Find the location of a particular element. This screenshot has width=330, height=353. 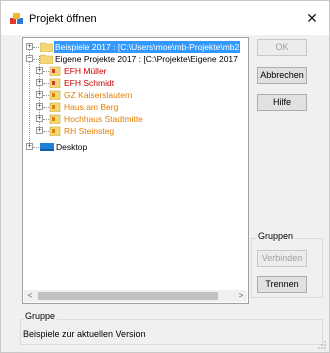

separate-button: Trennen is located at coordinates (282, 284).